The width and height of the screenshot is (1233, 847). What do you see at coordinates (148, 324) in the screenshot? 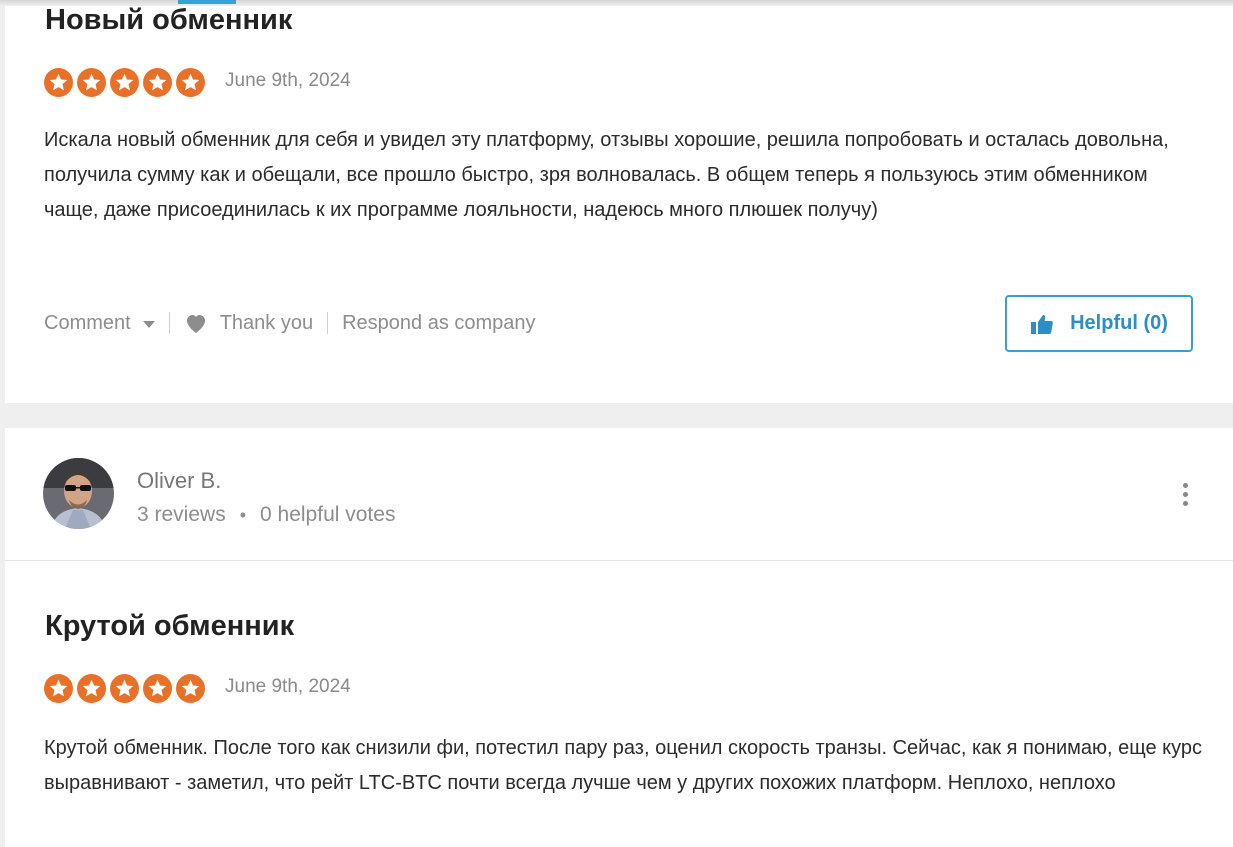
I see `chevron-down-icon` at bounding box center [148, 324].